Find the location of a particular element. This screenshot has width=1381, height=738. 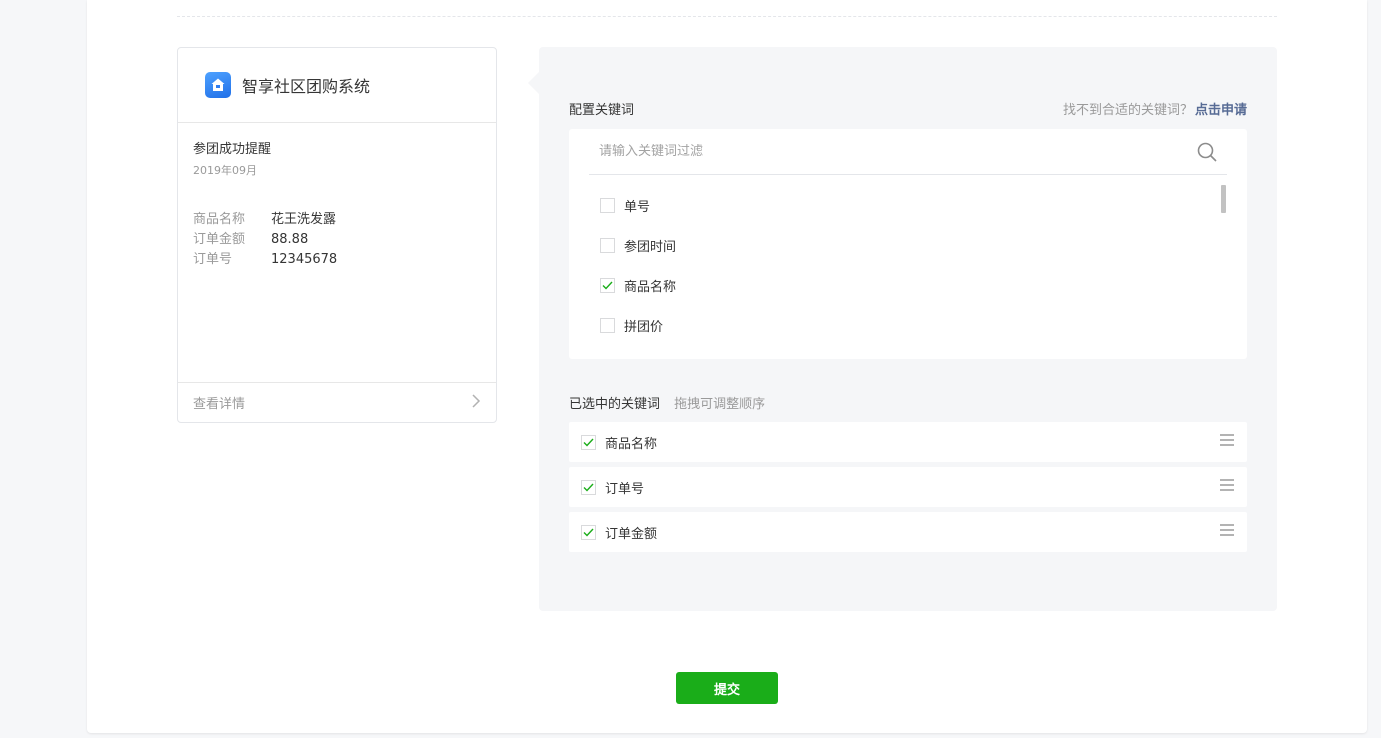

app-logo-icon is located at coordinates (218, 85).